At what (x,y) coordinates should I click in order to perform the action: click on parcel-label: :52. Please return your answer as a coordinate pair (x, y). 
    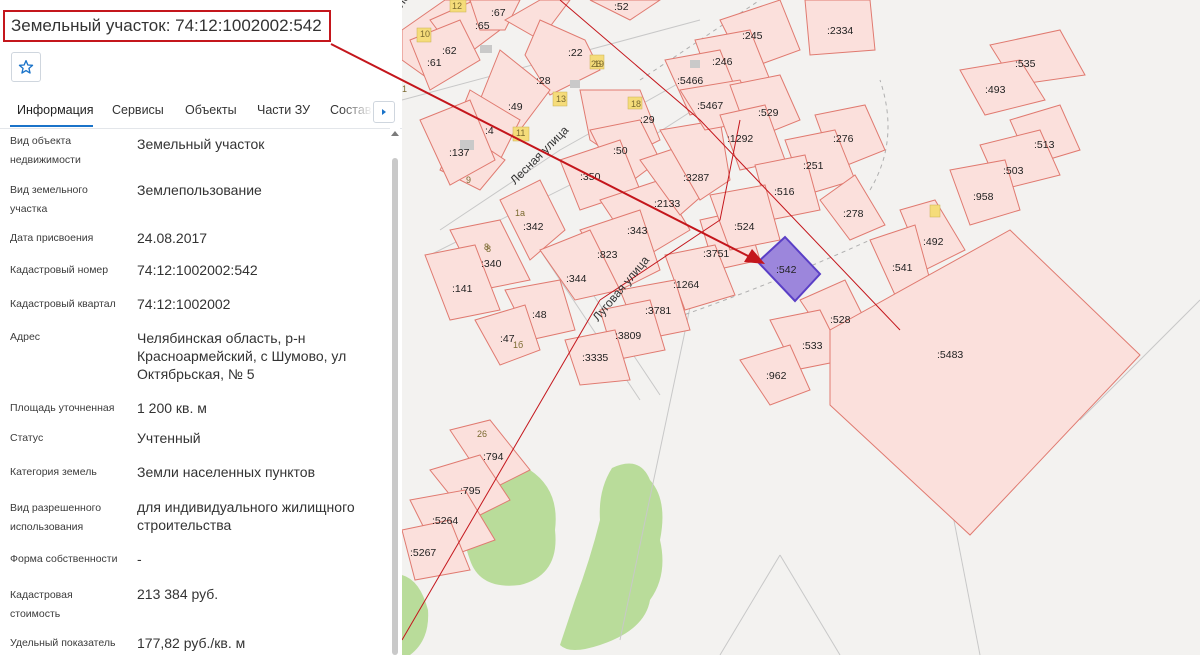
    Looking at the image, I should click on (621, 7).